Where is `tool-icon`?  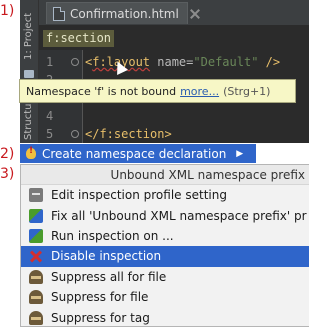 tool-icon is located at coordinates (29, 74).